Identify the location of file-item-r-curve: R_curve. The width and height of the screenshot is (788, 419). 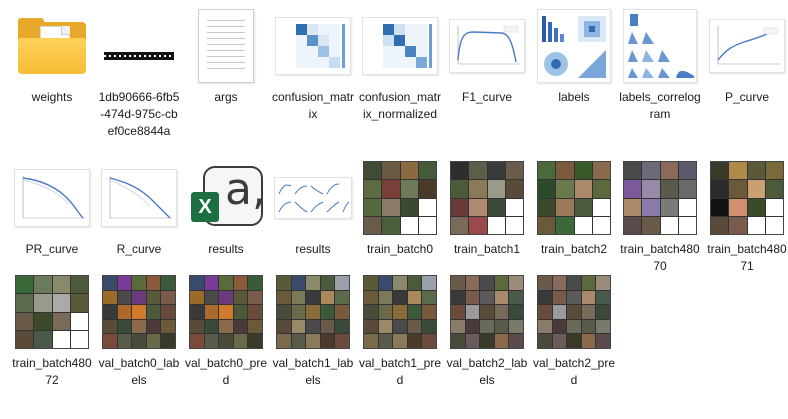
(139, 209).